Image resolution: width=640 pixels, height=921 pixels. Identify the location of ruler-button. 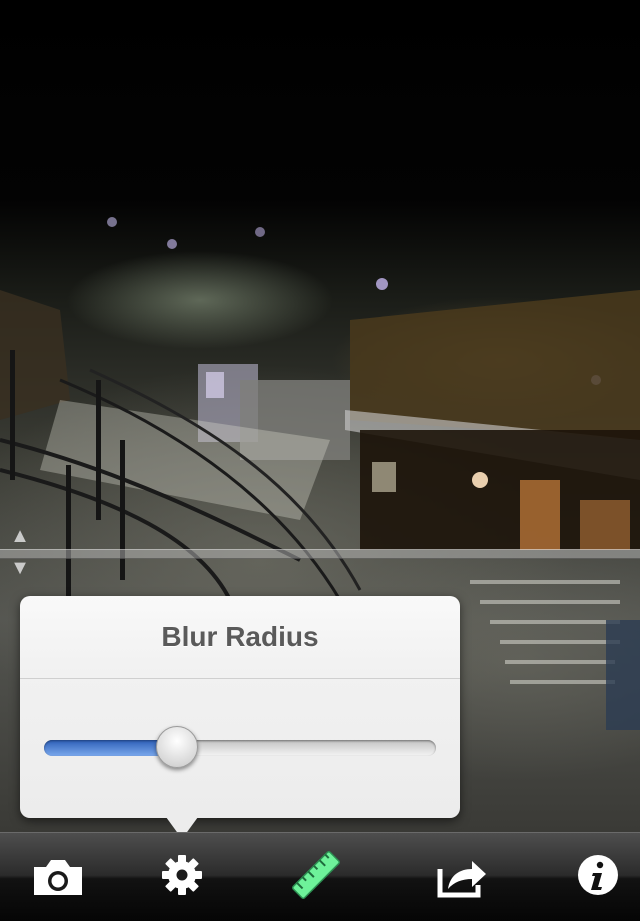
(316, 877).